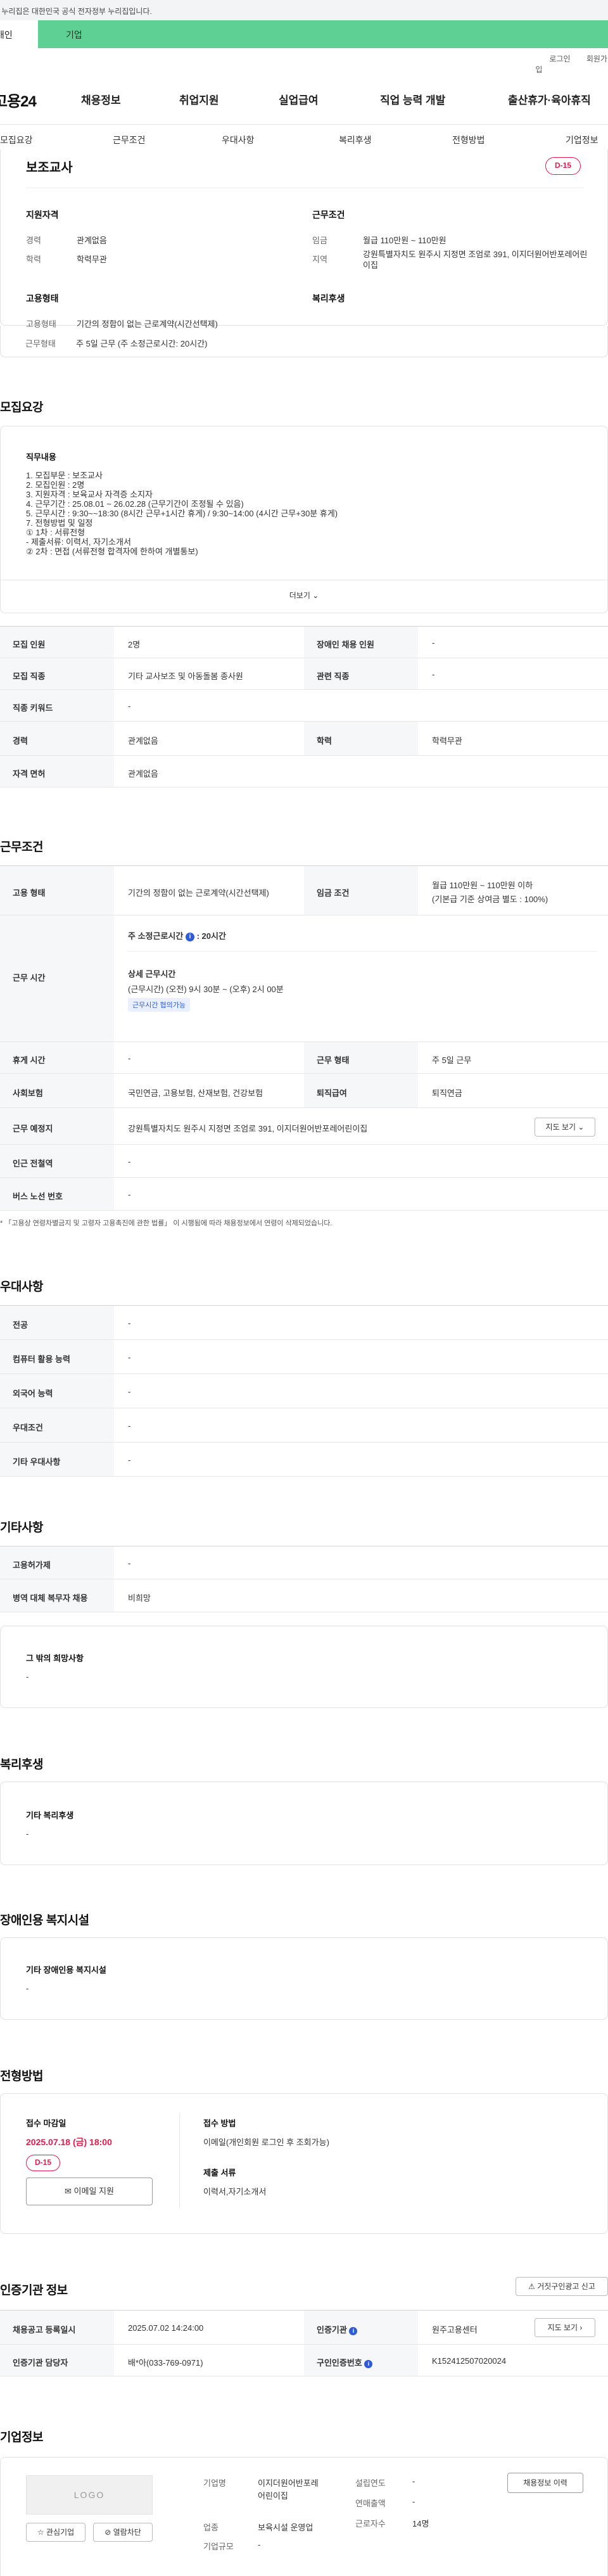 The height and width of the screenshot is (2576, 608). I want to click on agency-title: 인증기관 정보, so click(34, 2290).